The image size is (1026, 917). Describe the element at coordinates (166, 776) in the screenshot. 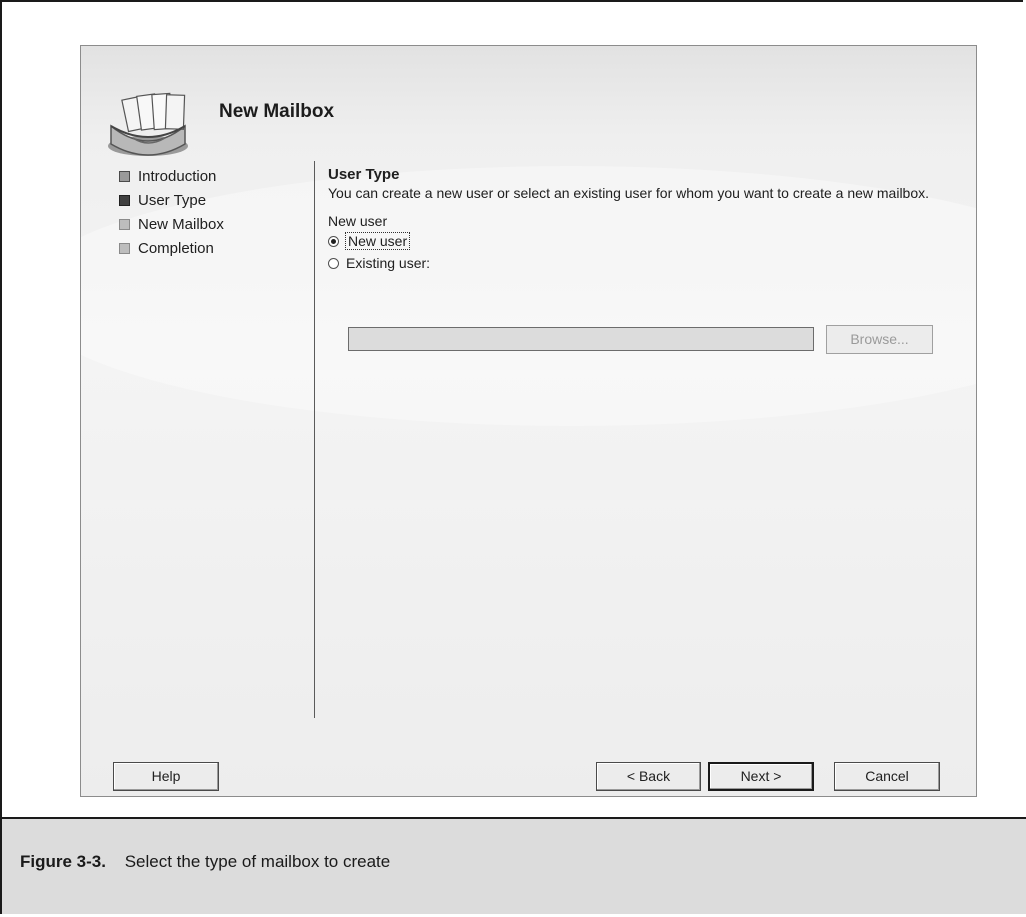

I see `help-button: Help` at that location.